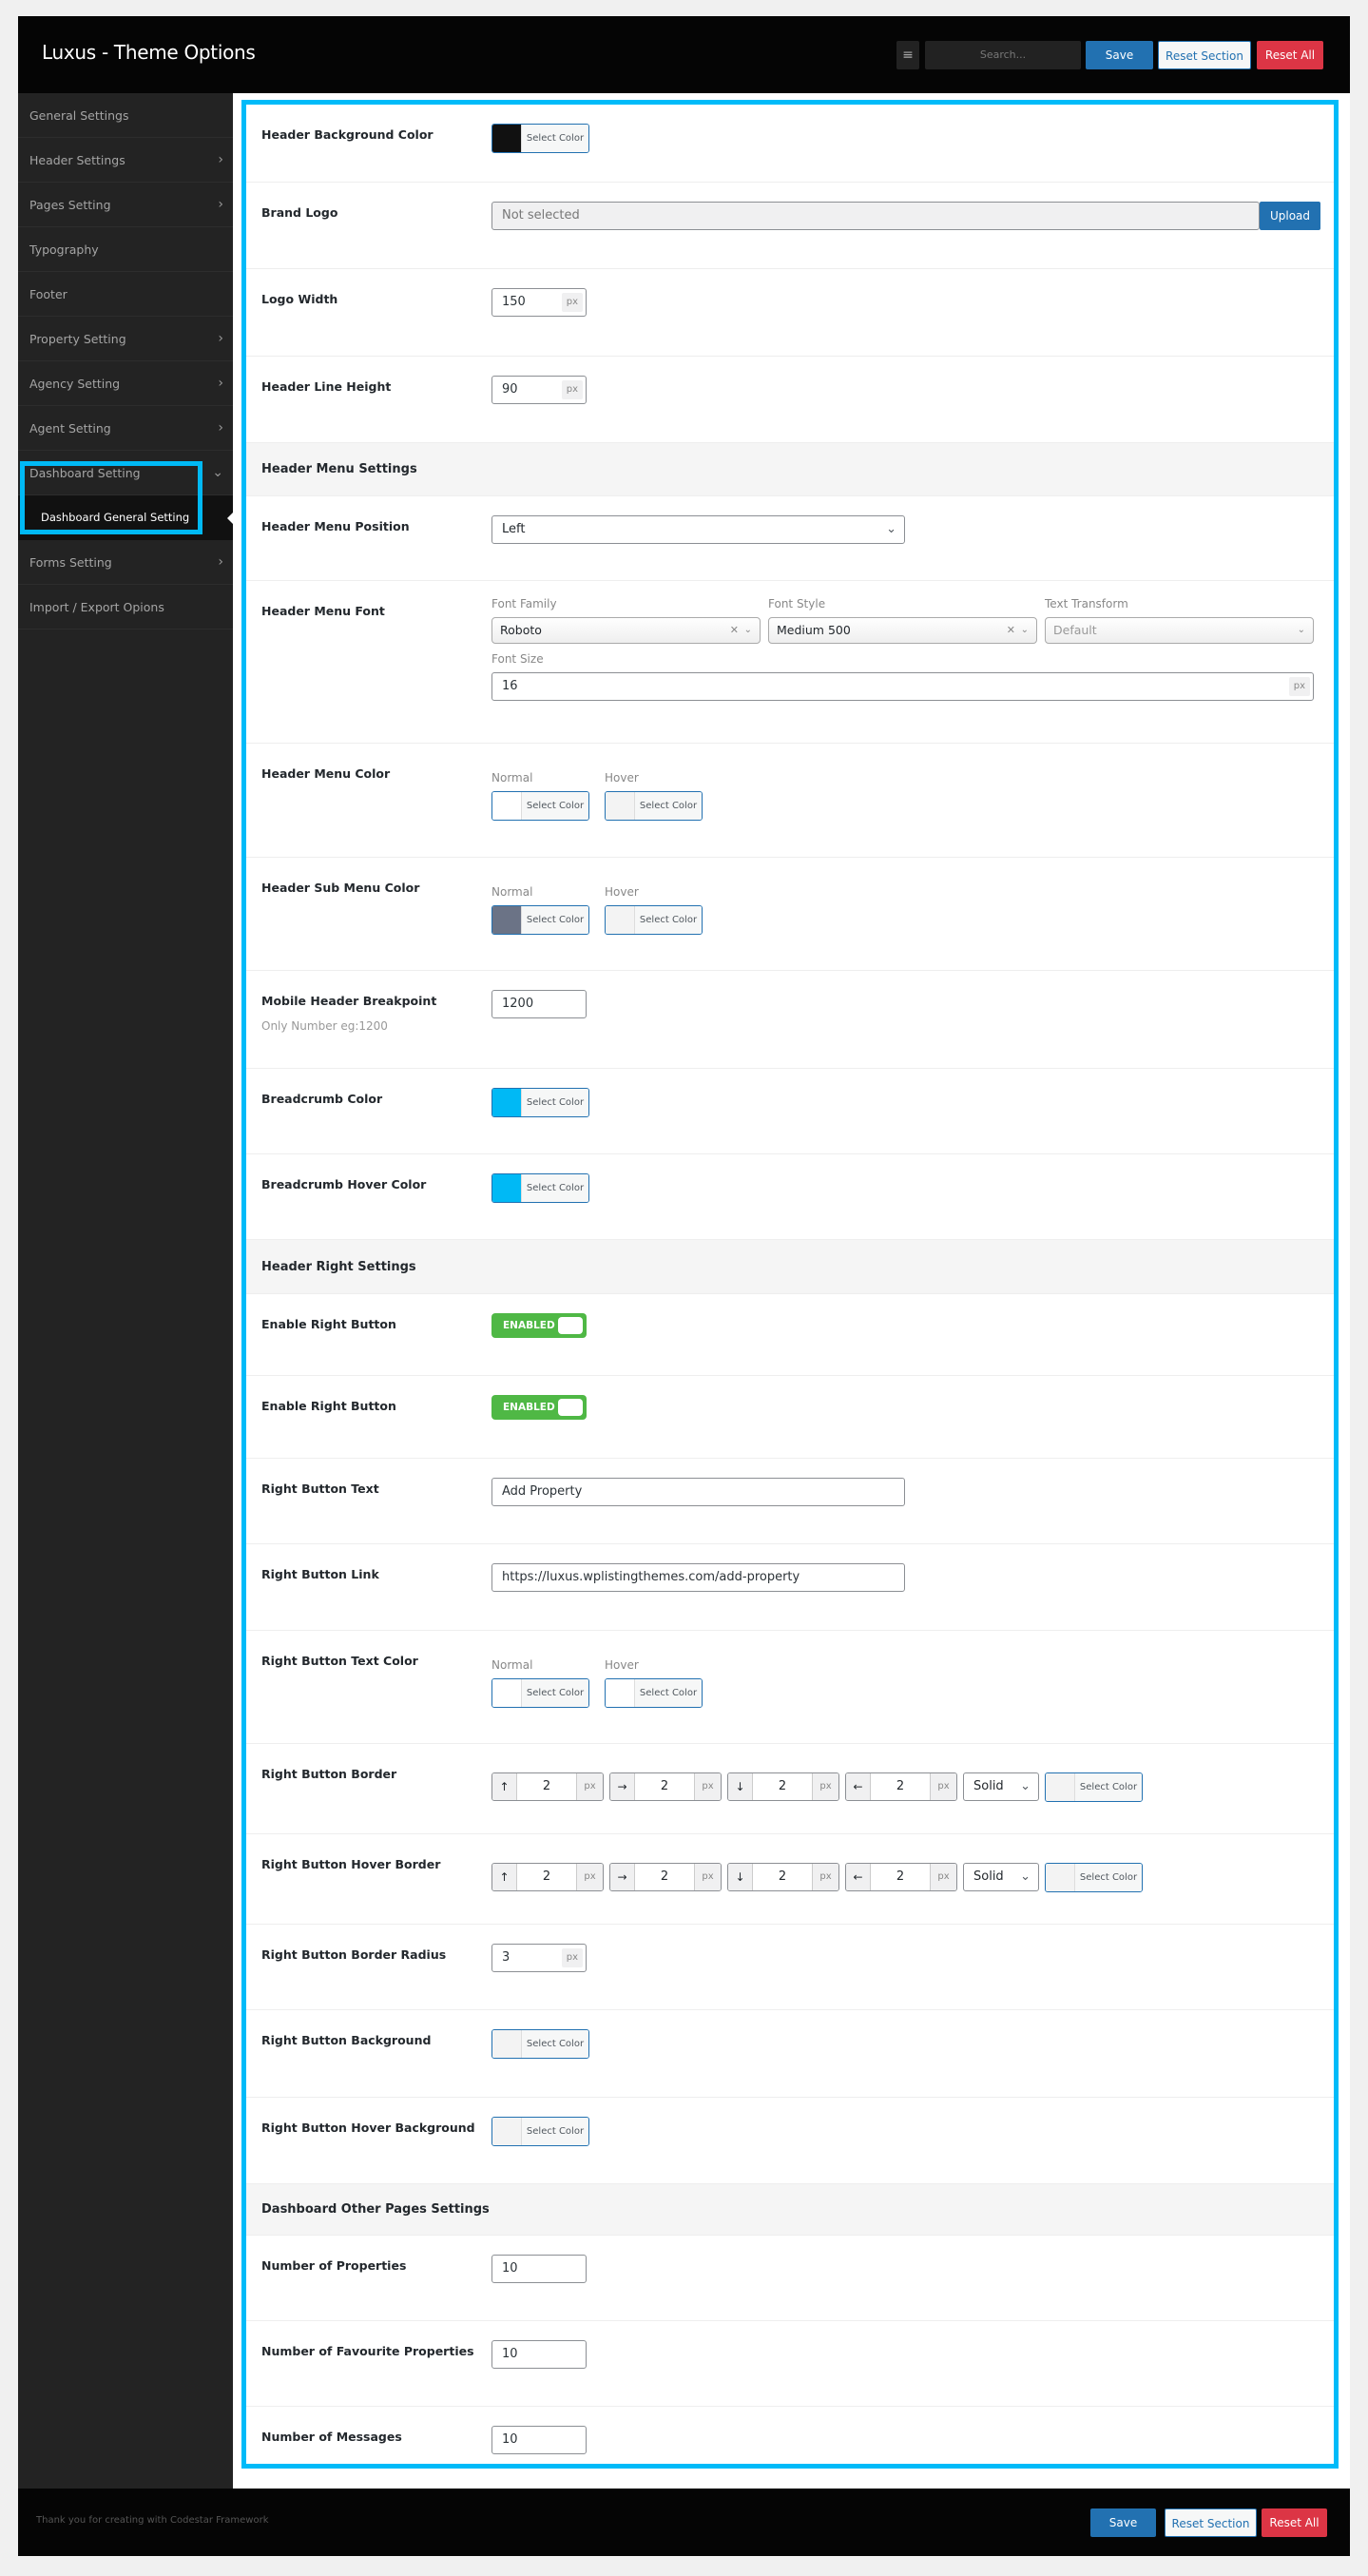  I want to click on sidebar-item: Agency Setting ›, so click(126, 383).